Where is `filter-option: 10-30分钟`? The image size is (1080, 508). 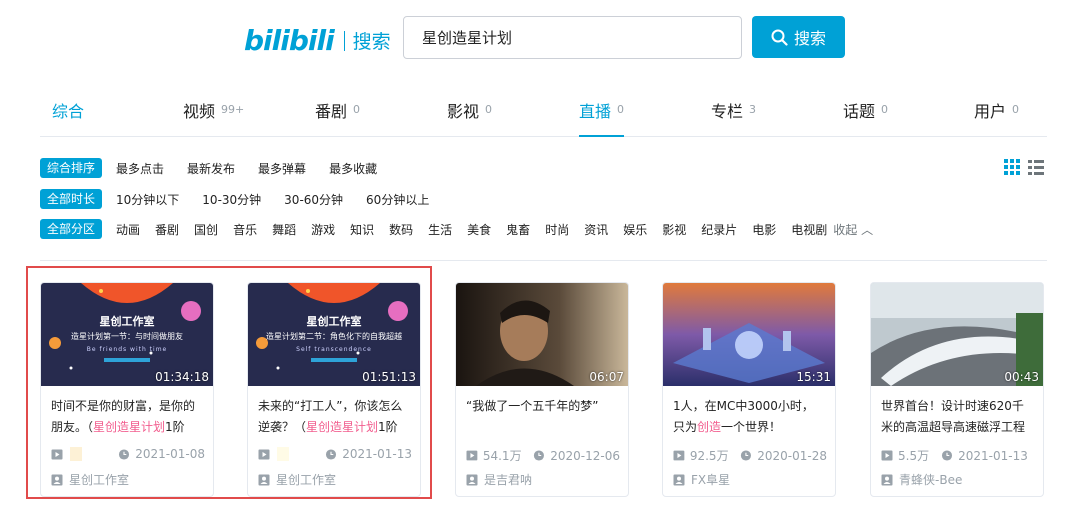
filter-option: 10-30分钟 is located at coordinates (231, 199).